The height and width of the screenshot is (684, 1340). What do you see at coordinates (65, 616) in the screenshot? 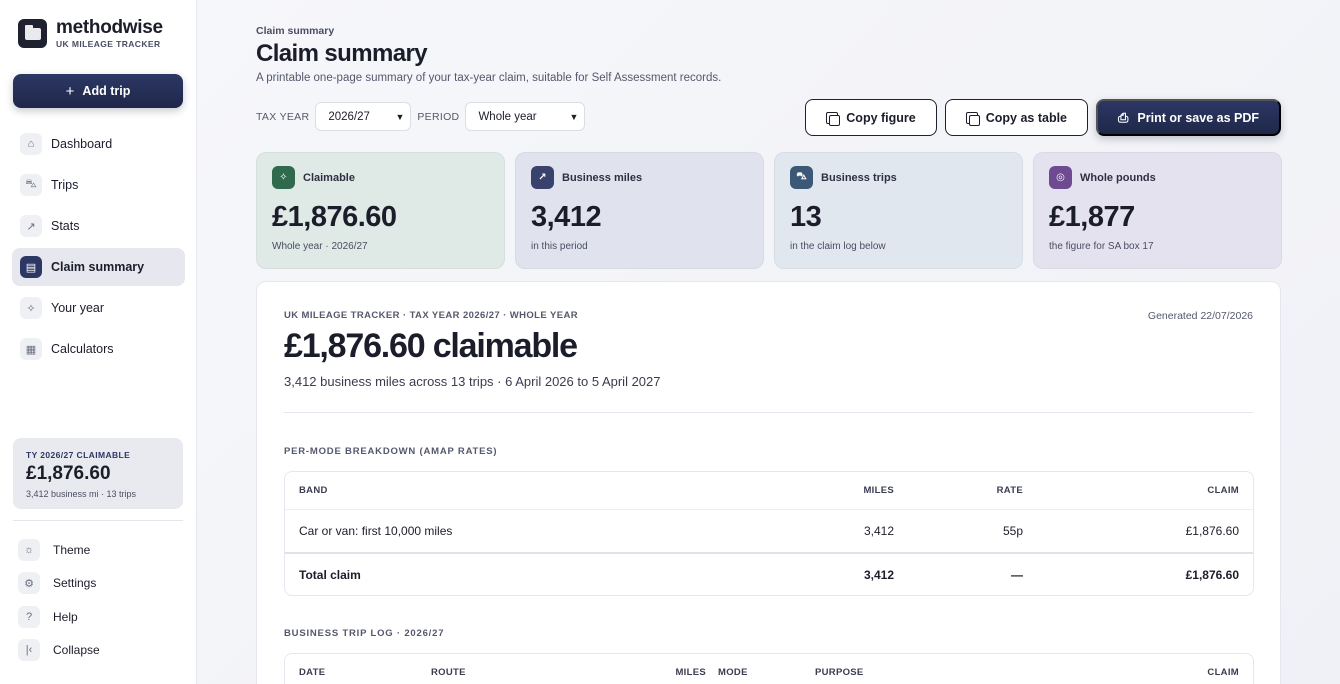
I see `help-label: Help` at bounding box center [65, 616].